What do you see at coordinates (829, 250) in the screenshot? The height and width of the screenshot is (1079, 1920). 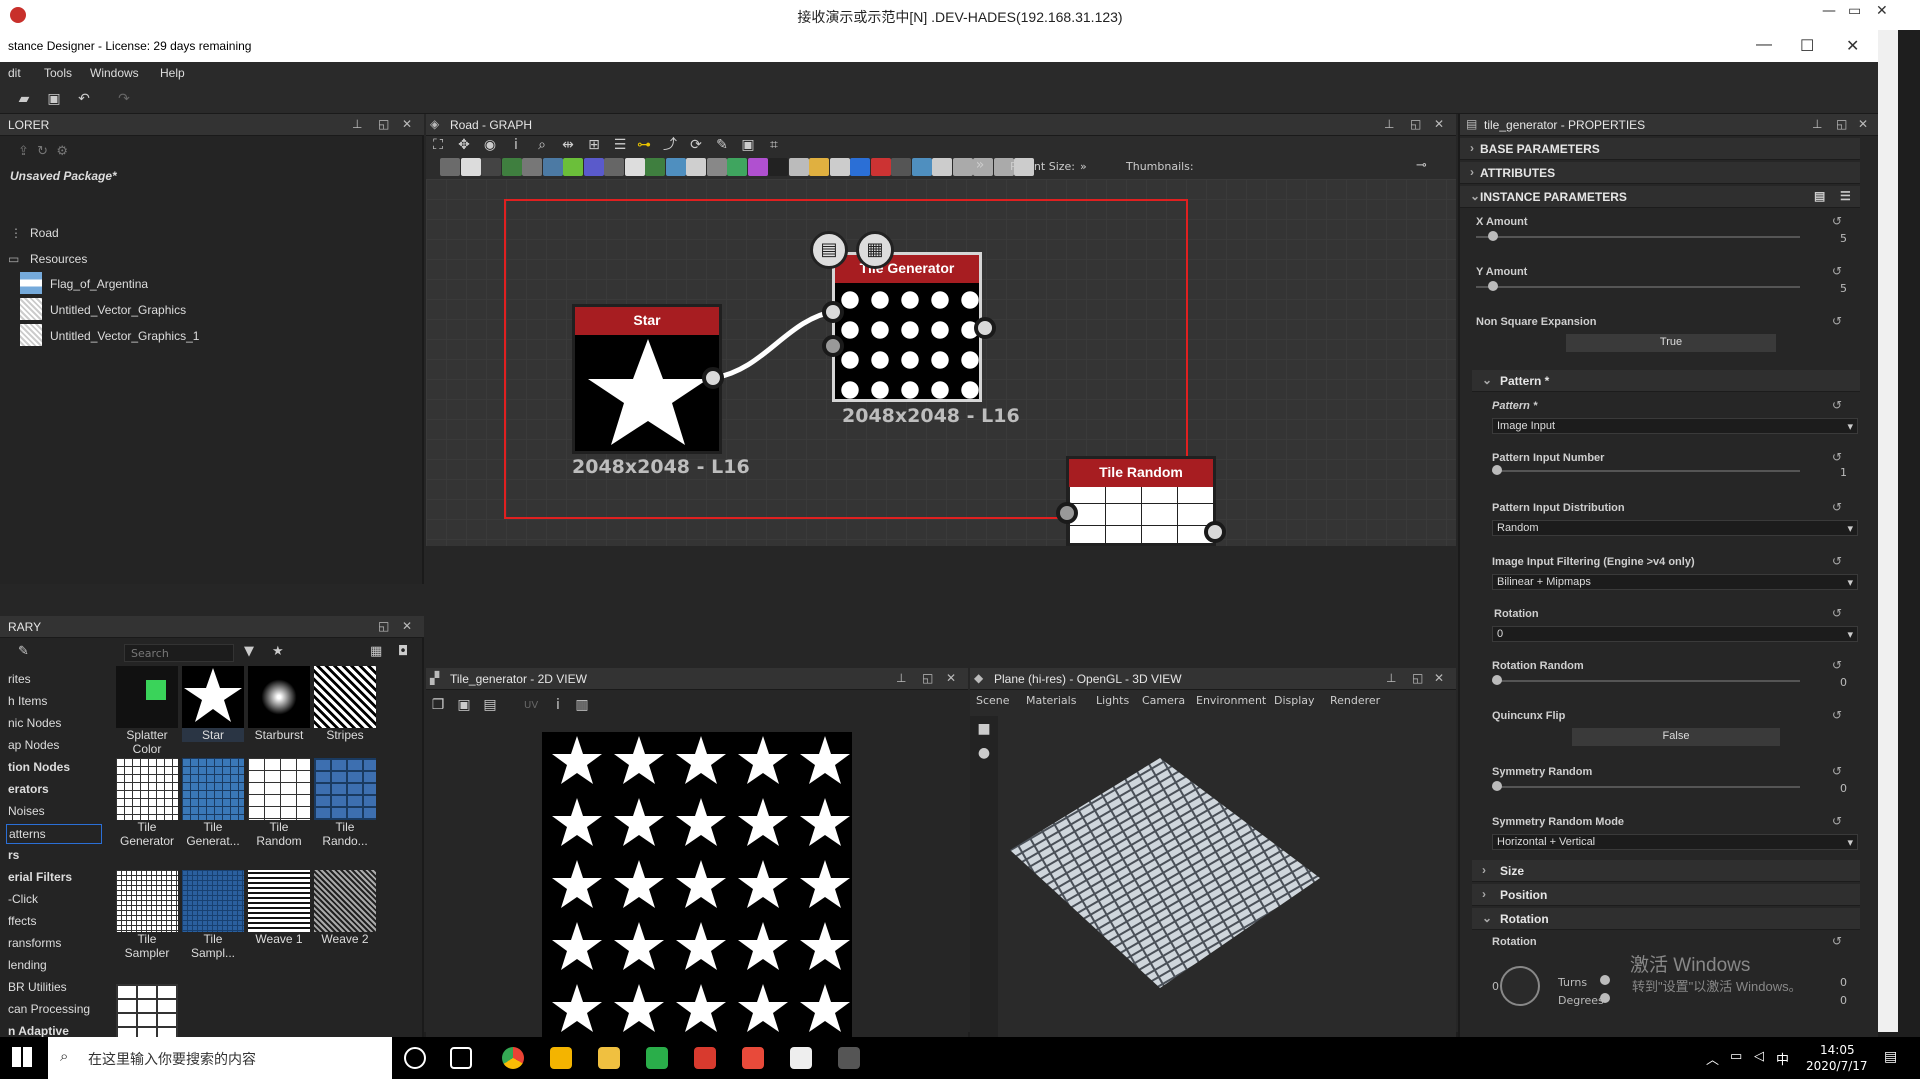 I see `document-badge-icon: ▤` at bounding box center [829, 250].